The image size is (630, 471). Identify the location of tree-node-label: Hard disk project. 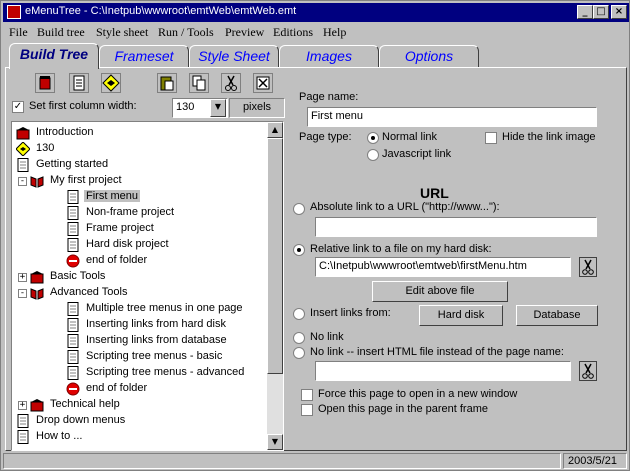
(127, 244).